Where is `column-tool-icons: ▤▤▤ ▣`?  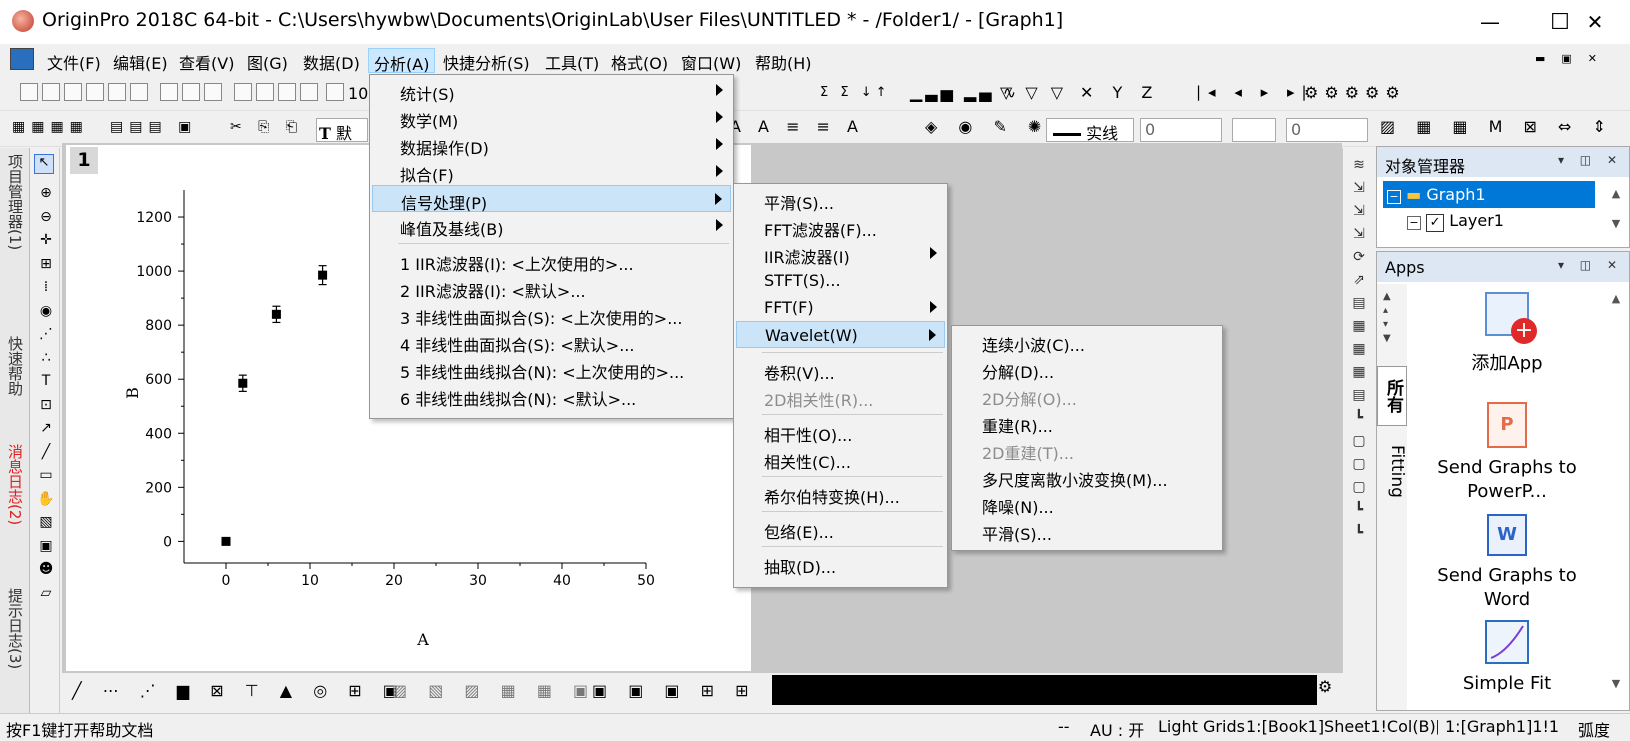 column-tool-icons: ▤▤▤ ▣ is located at coordinates (153, 127).